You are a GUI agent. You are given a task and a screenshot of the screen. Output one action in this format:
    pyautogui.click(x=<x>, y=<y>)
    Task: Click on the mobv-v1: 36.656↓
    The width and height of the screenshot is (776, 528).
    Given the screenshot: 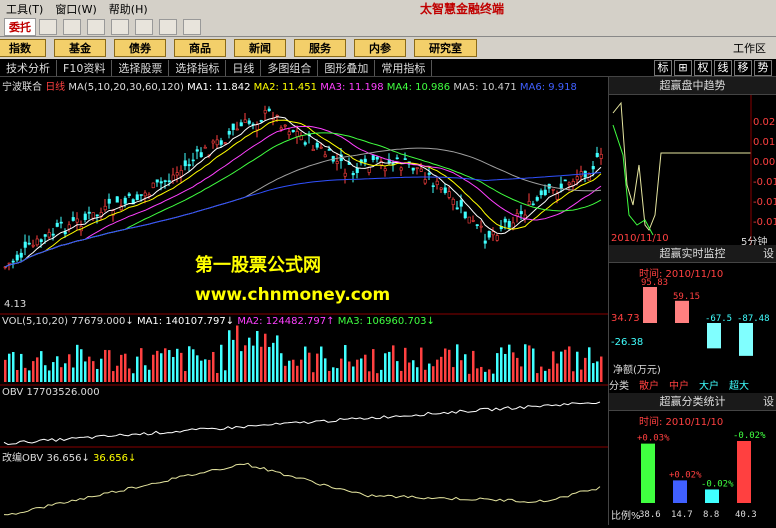 What is the action you would take?
    pyautogui.click(x=68, y=458)
    